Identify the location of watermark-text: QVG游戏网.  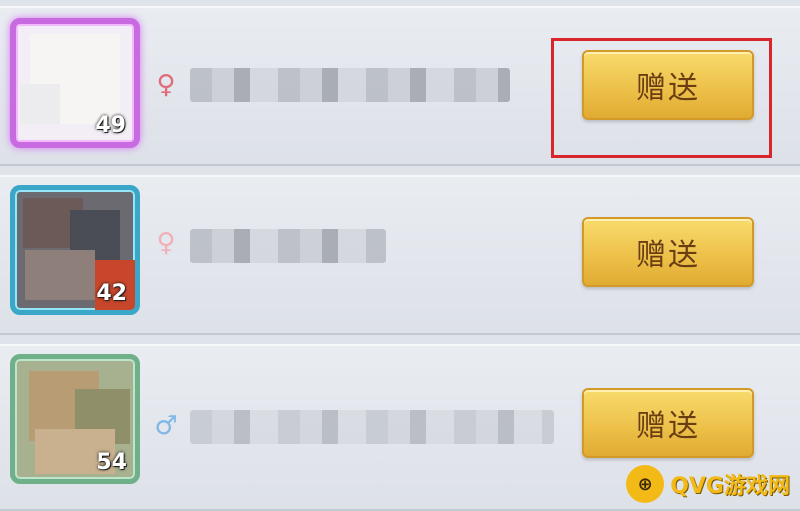
(730, 486).